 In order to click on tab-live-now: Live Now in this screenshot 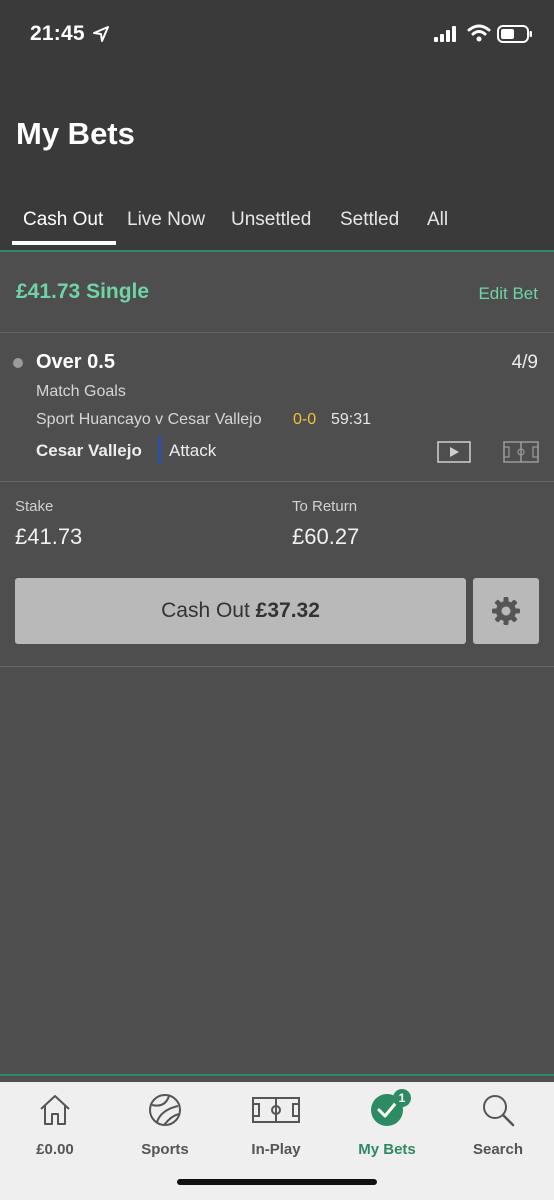, I will do `click(166, 220)`.